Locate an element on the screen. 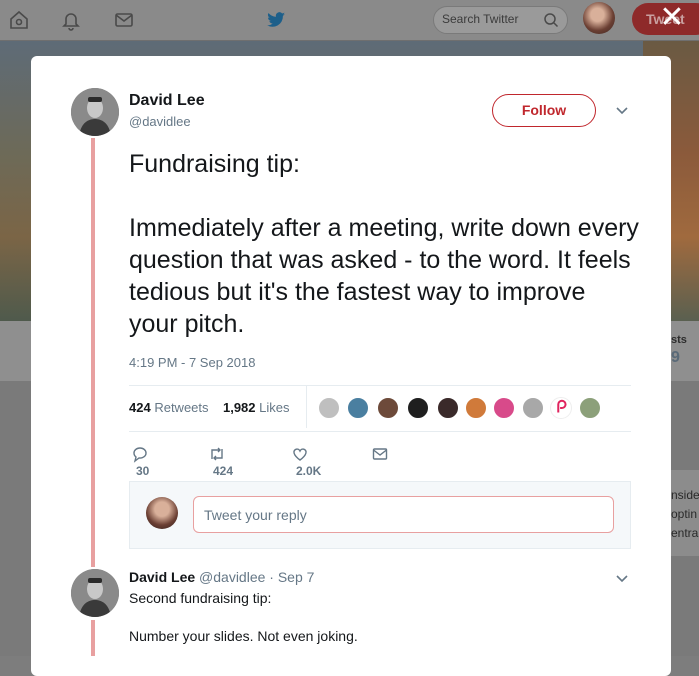 This screenshot has width=699, height=676. retweet-action: 424 is located at coordinates (220, 461).